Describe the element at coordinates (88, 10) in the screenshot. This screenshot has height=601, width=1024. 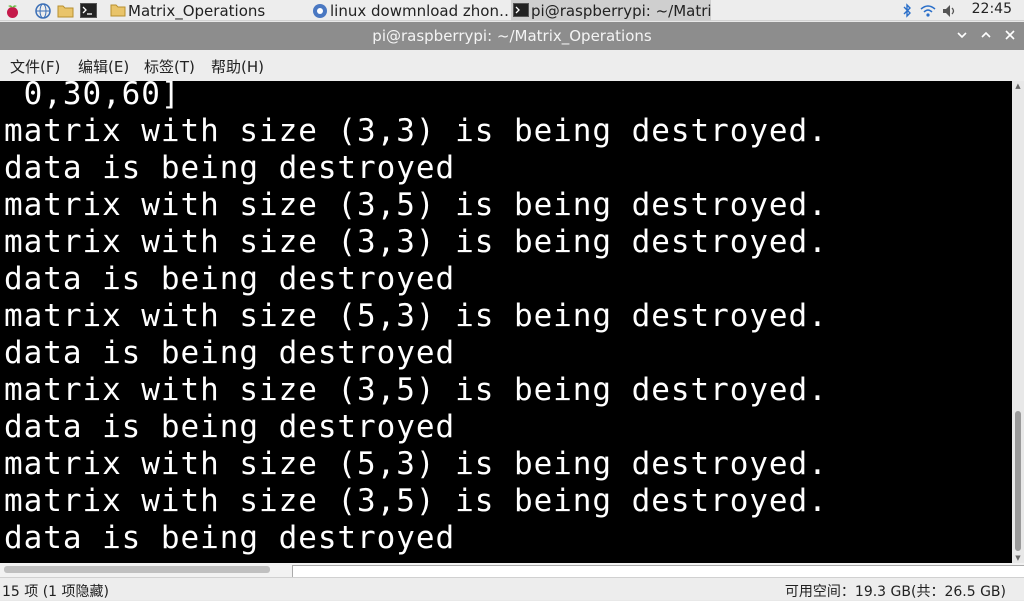
I see `terminal-launcher-icon` at that location.